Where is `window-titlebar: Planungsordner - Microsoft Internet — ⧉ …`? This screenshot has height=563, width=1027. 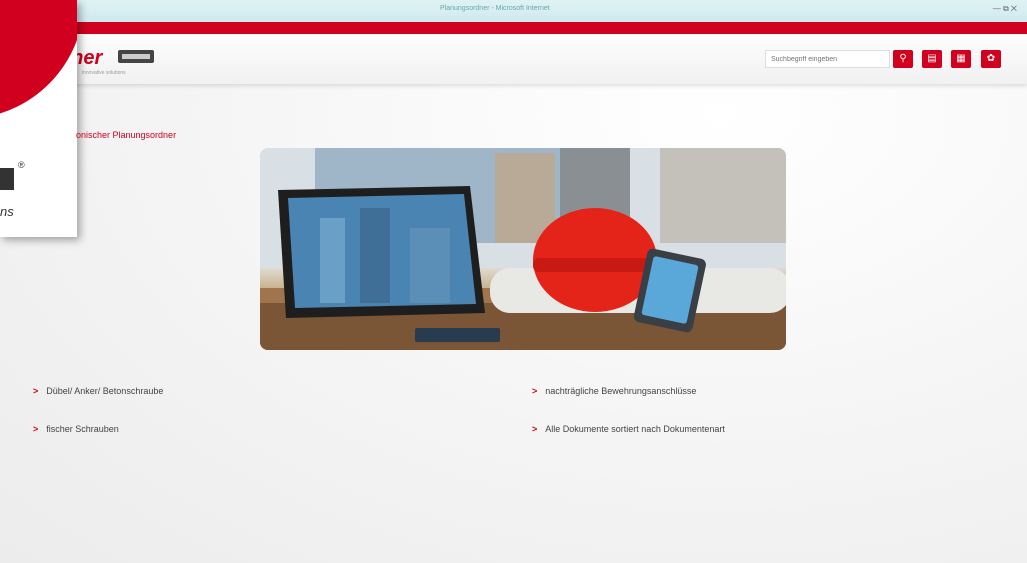 window-titlebar: Planungsordner - Microsoft Internet — ⧉ … is located at coordinates (513, 11).